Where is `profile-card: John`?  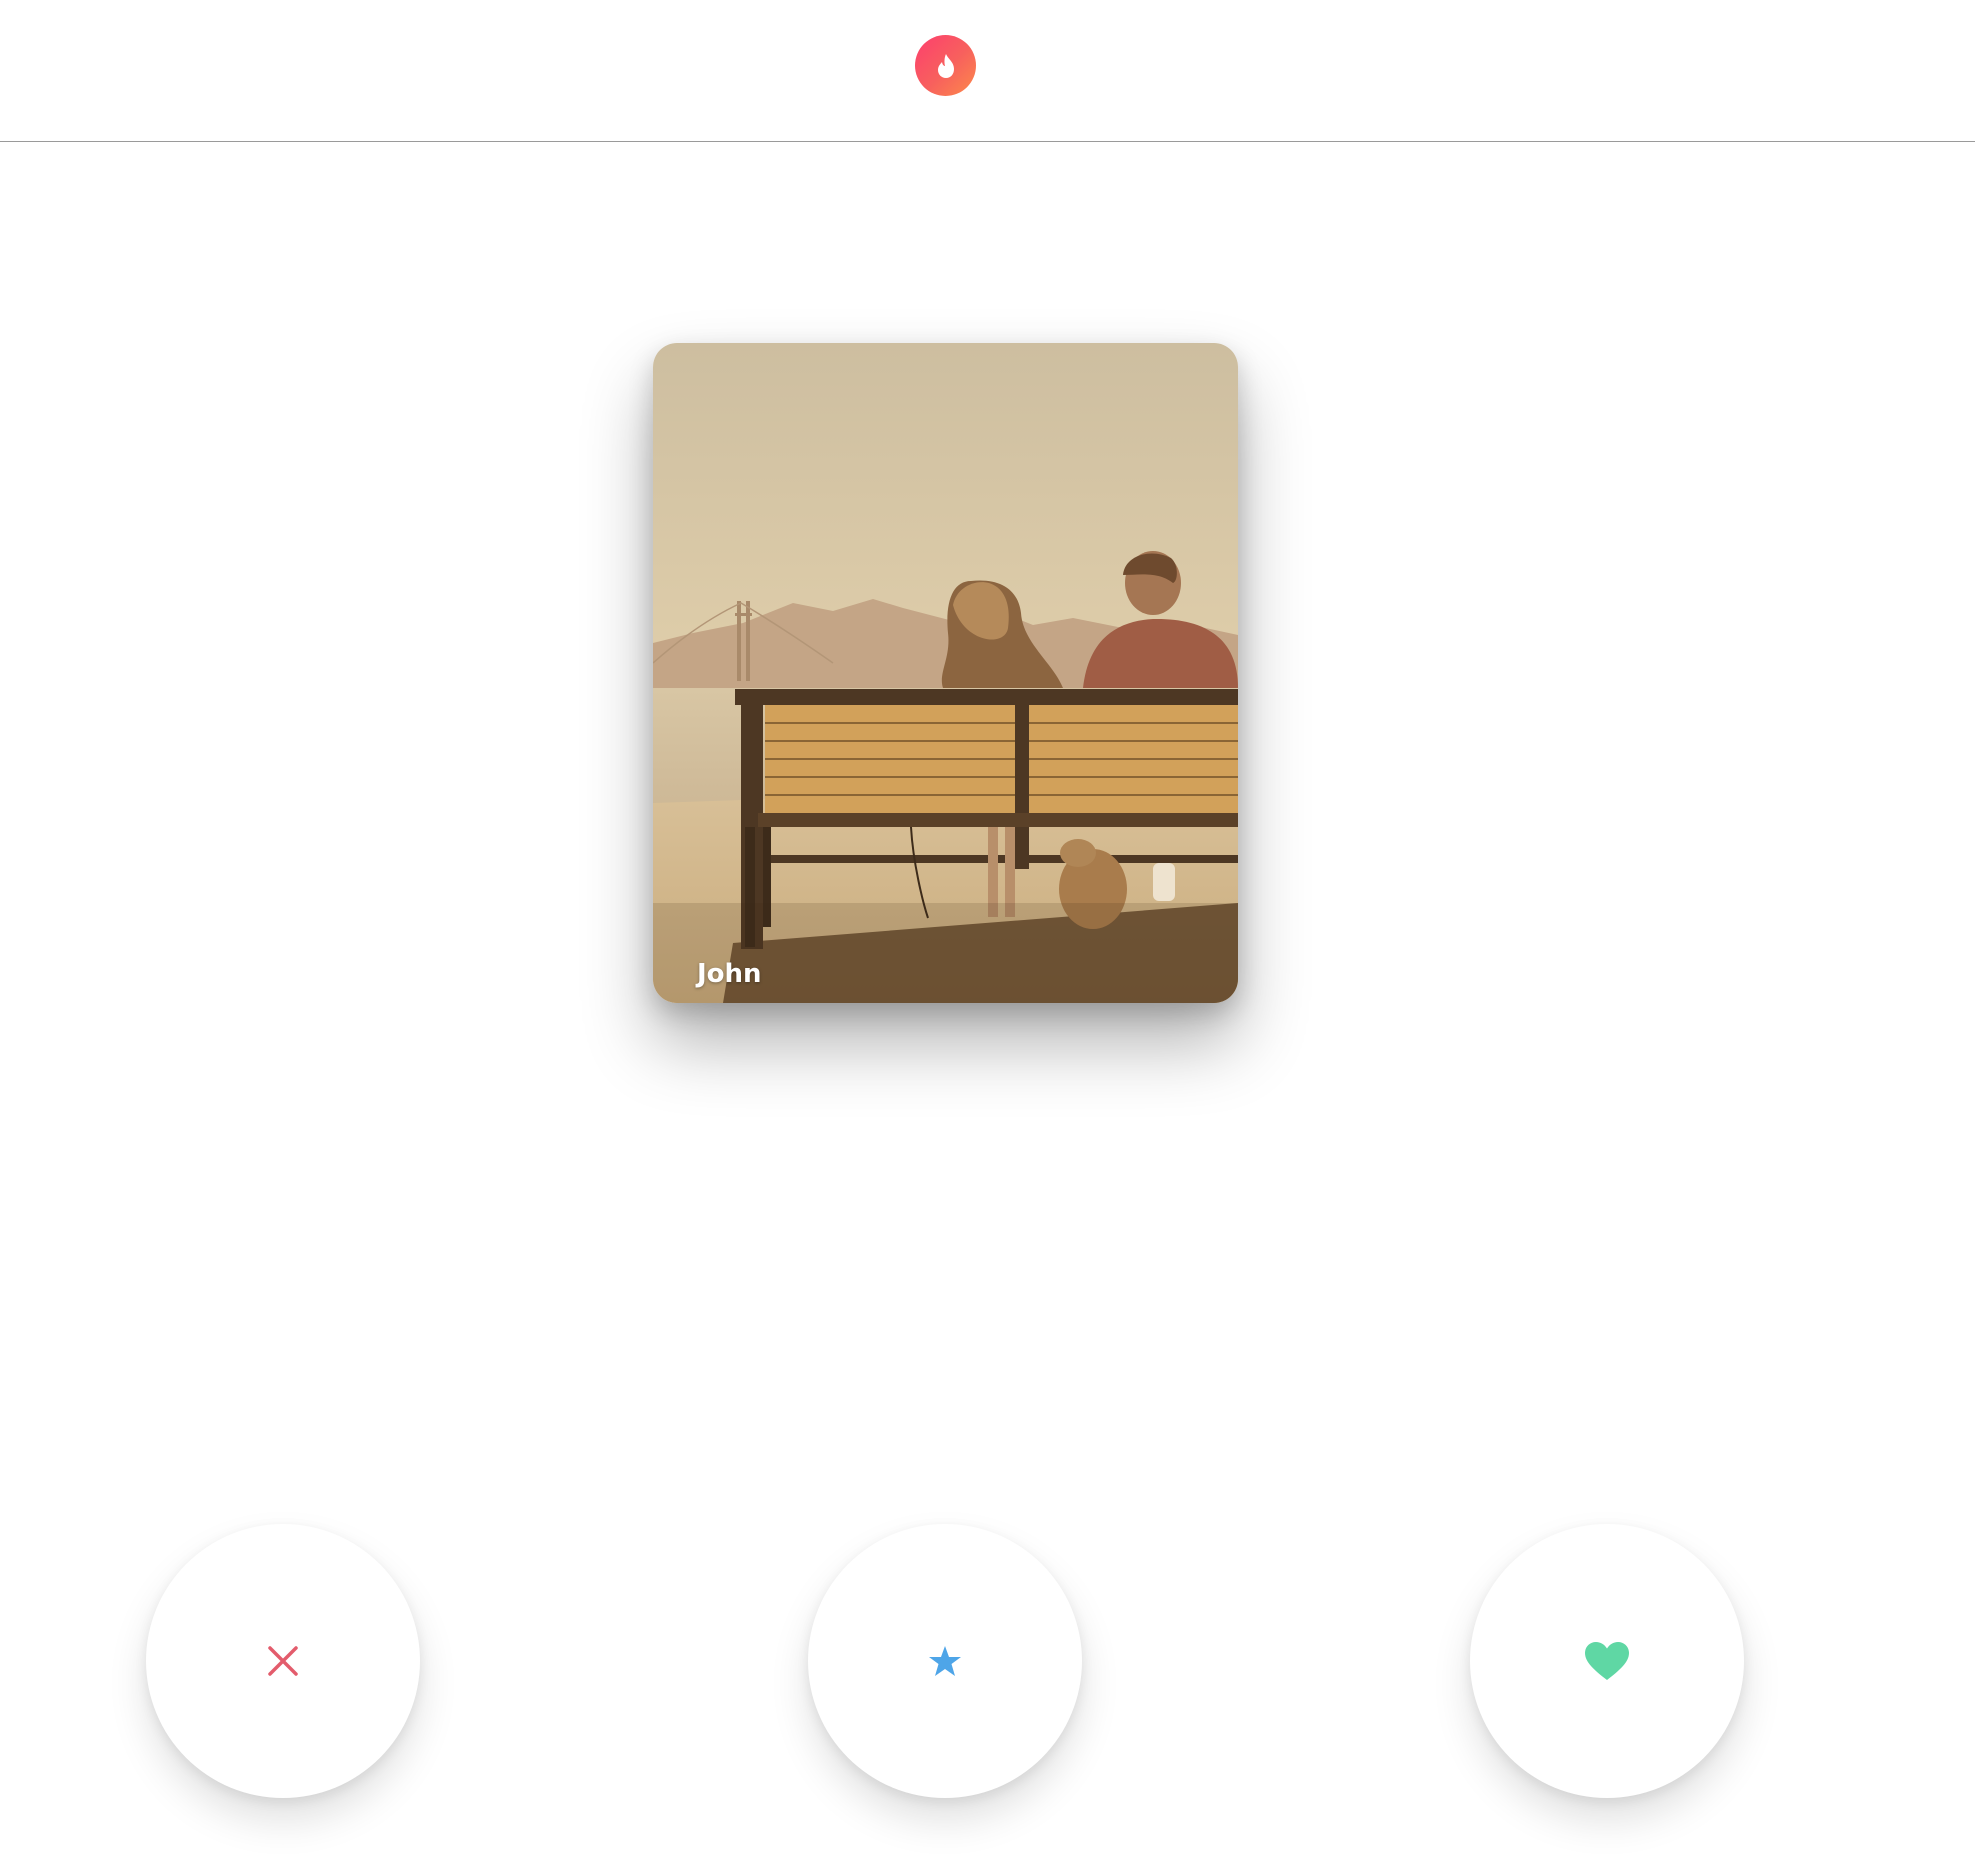
profile-card: John is located at coordinates (945, 673).